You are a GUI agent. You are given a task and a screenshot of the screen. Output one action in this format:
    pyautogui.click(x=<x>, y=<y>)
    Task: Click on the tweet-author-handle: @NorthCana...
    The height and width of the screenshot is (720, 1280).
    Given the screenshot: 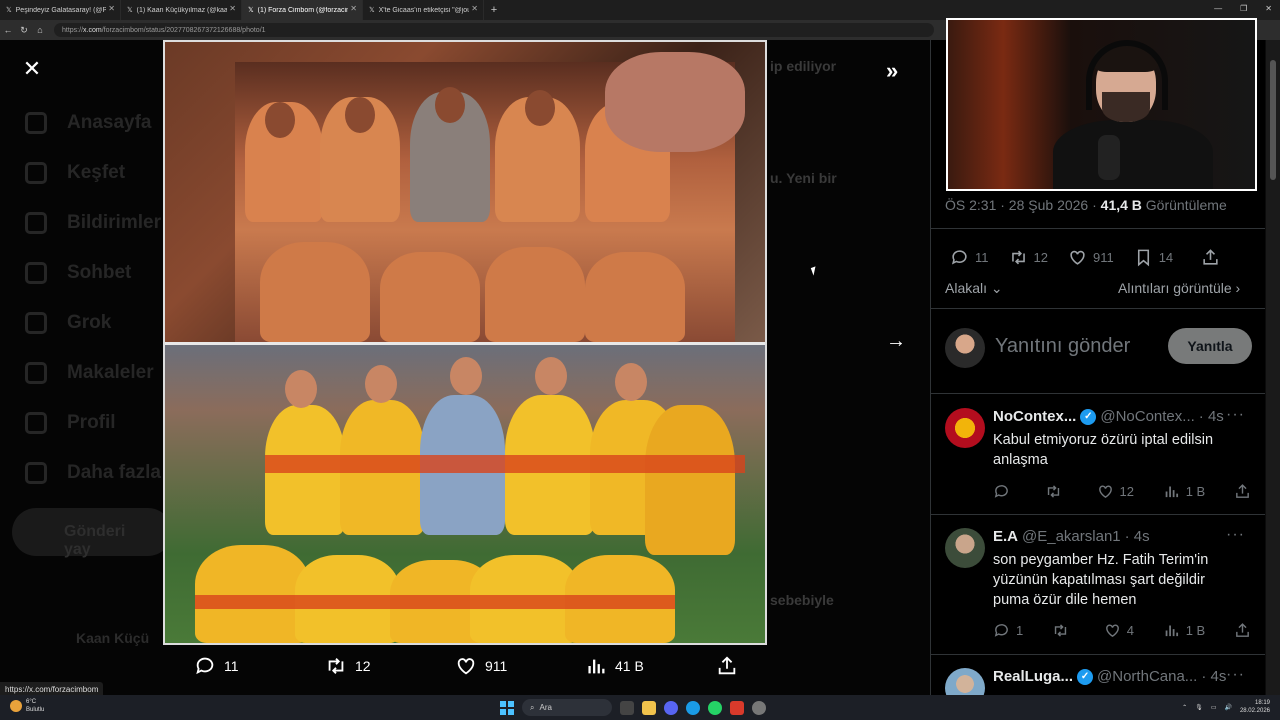 What is the action you would take?
    pyautogui.click(x=1147, y=676)
    